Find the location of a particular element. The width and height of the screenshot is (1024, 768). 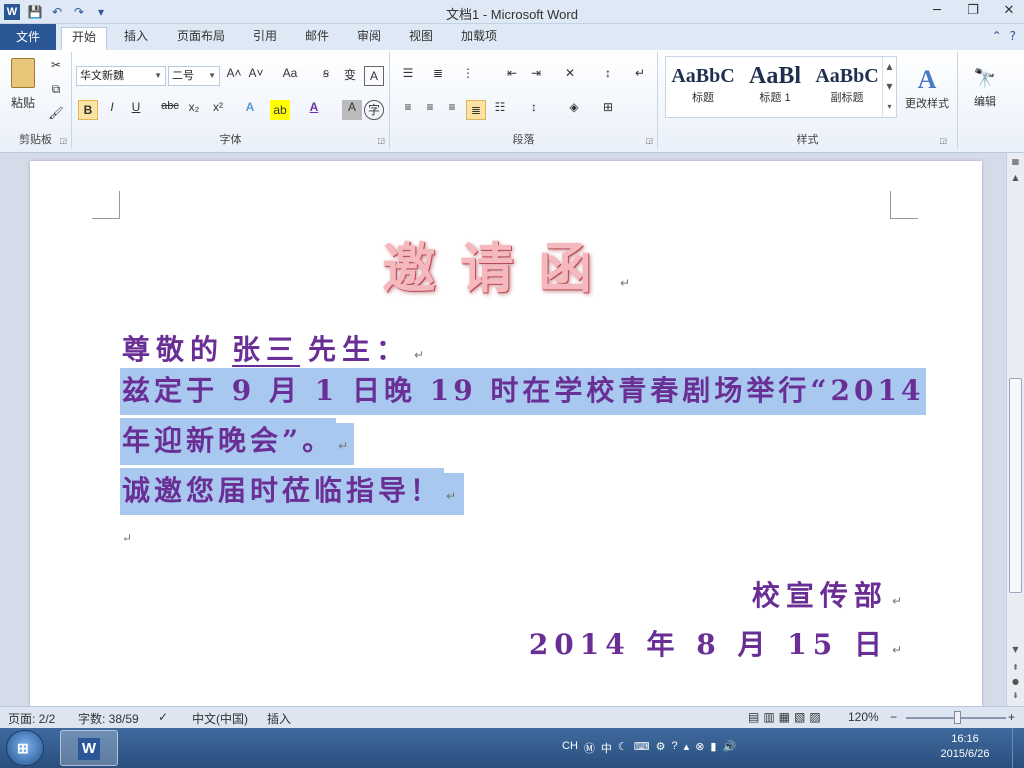

tab-review: 审阅 is located at coordinates (369, 38).